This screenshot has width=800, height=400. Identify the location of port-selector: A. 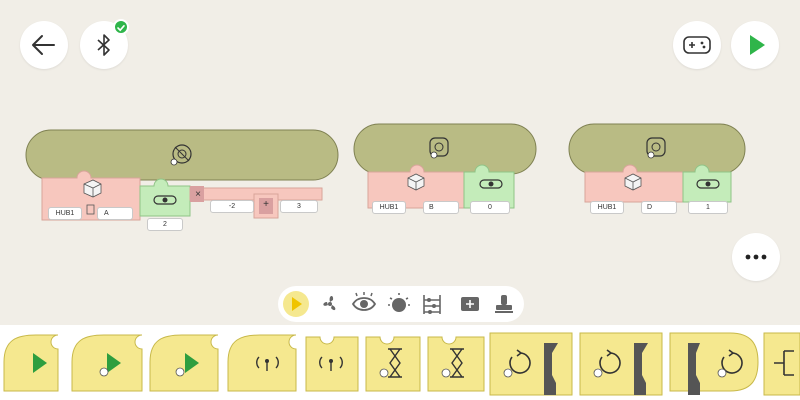
(115, 213).